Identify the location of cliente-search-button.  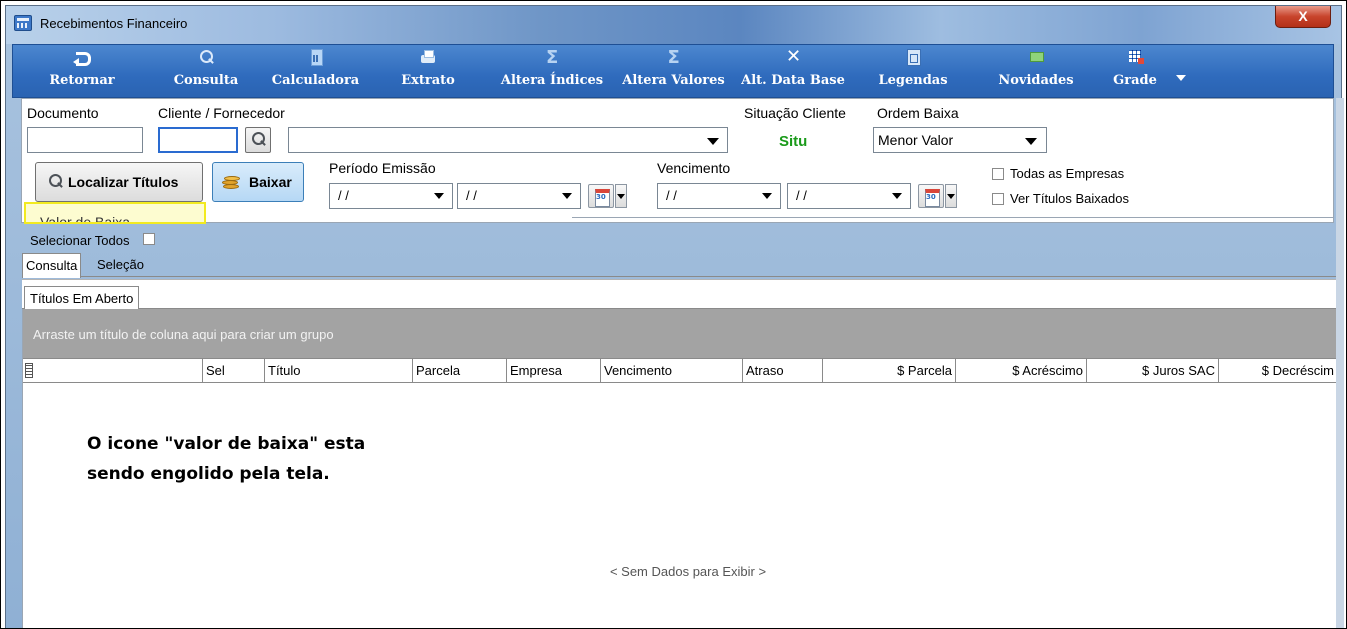
(258, 140).